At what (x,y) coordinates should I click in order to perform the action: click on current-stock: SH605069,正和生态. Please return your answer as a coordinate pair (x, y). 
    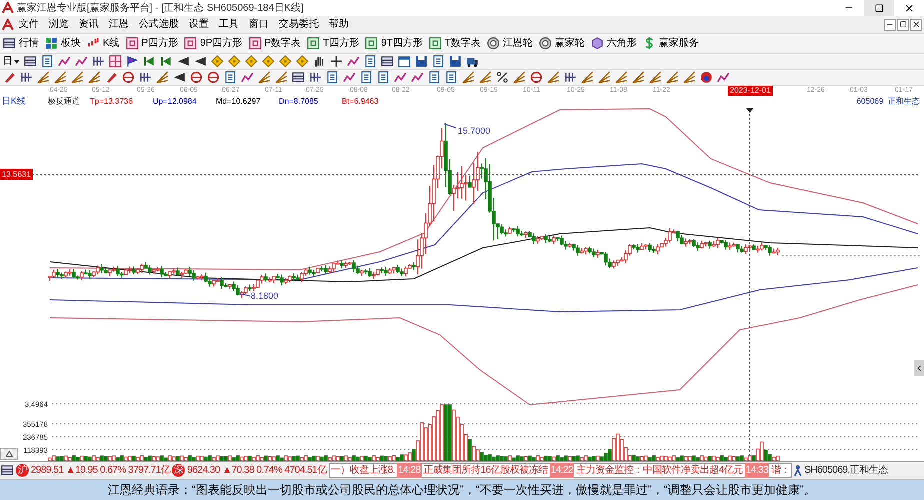
    Looking at the image, I should click on (846, 471).